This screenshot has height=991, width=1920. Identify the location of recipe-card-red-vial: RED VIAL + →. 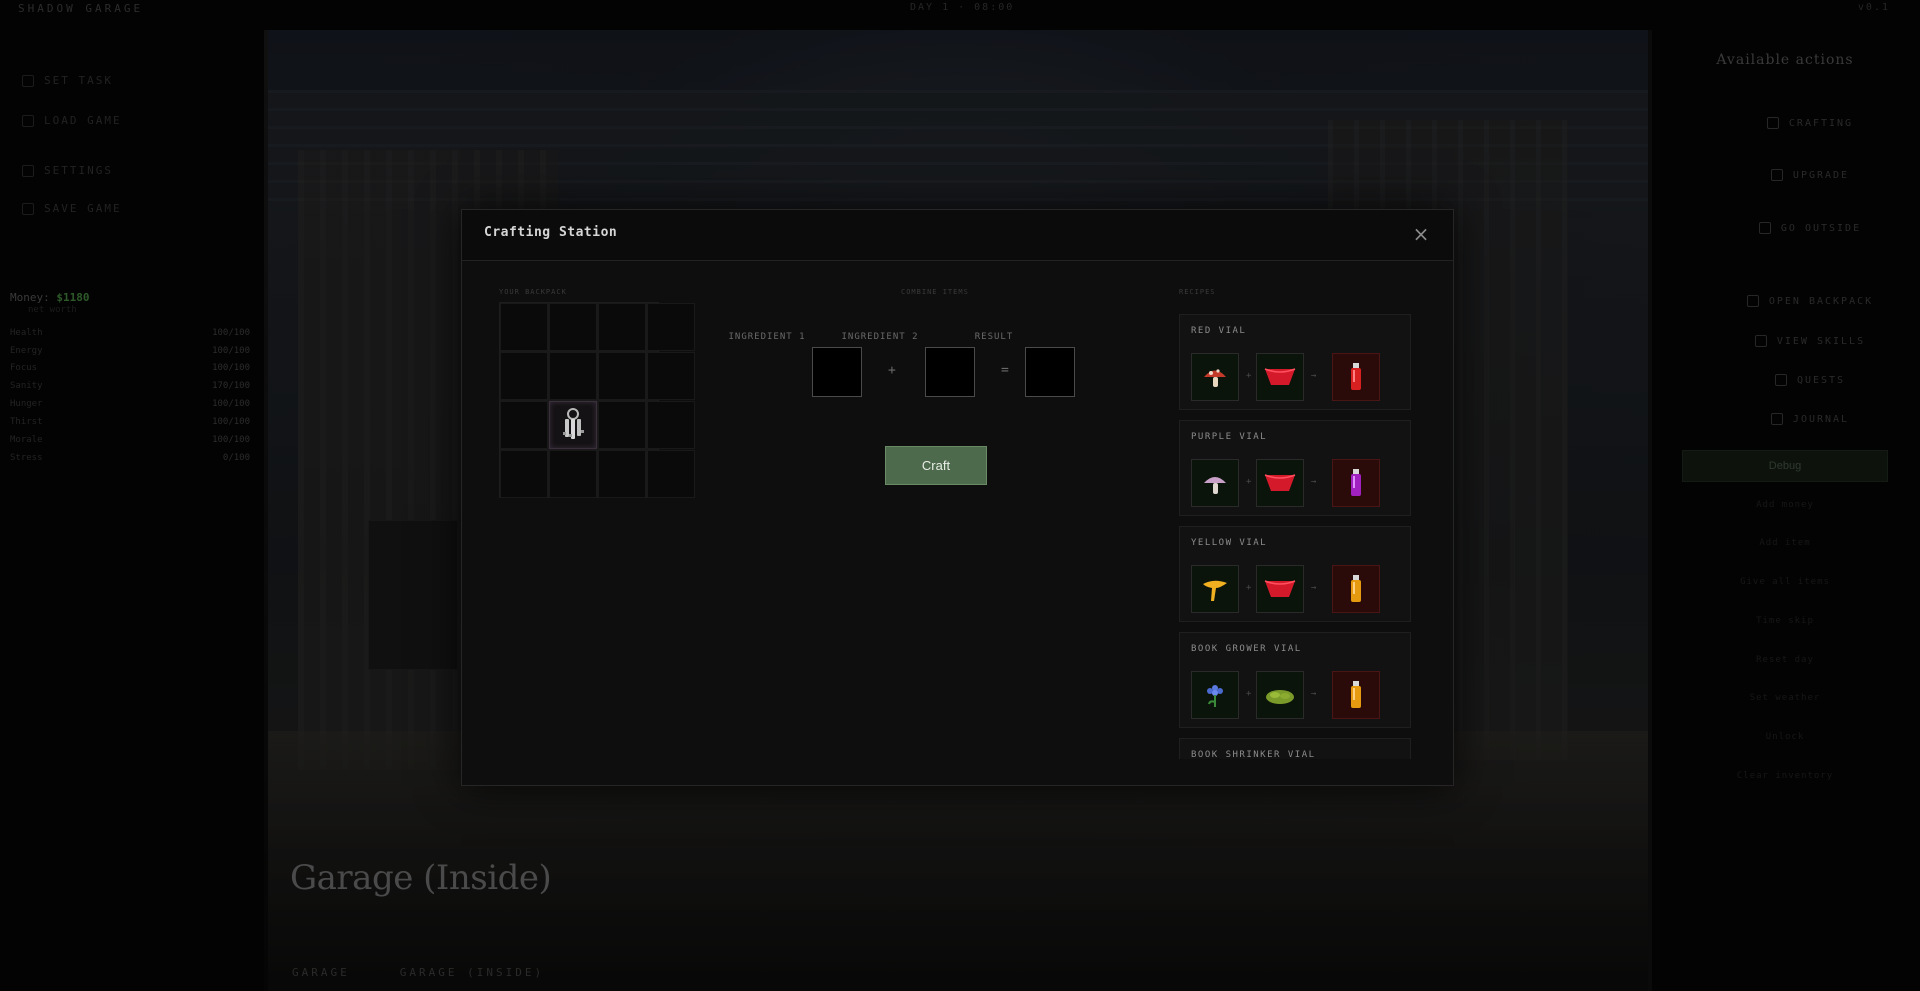
(1295, 362).